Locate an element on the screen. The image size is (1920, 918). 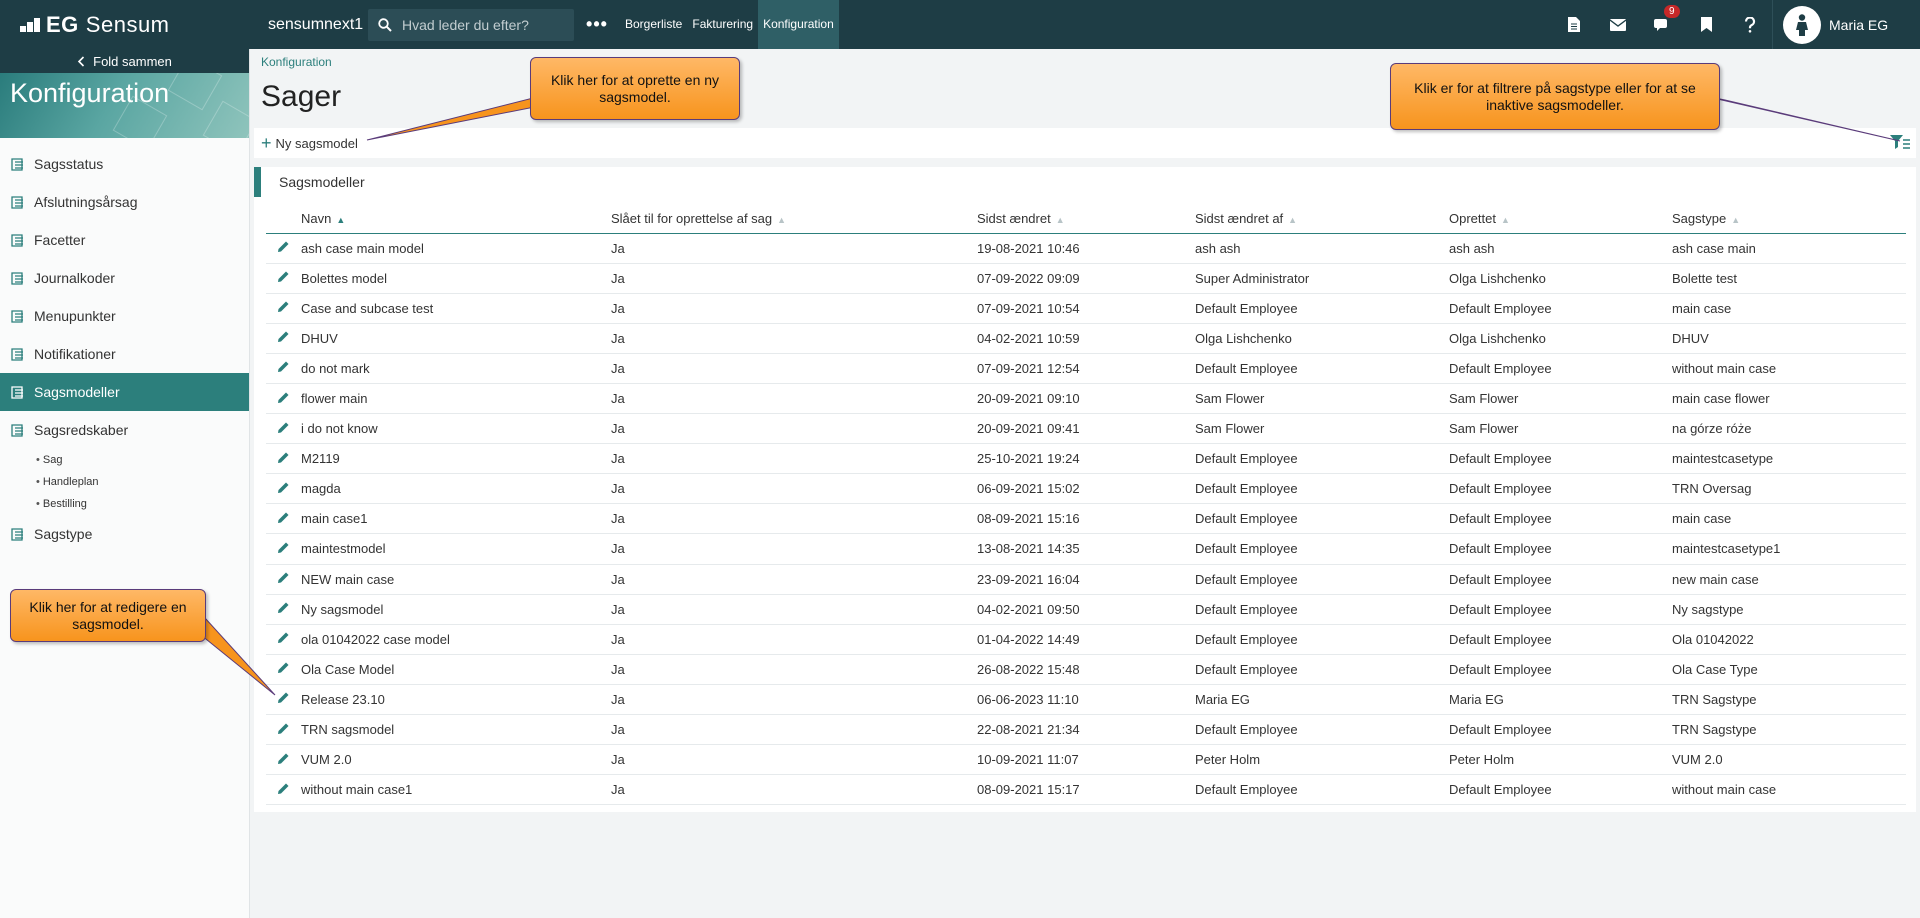
sidebar-item-sagstype: Sagstype is located at coordinates (124, 534).